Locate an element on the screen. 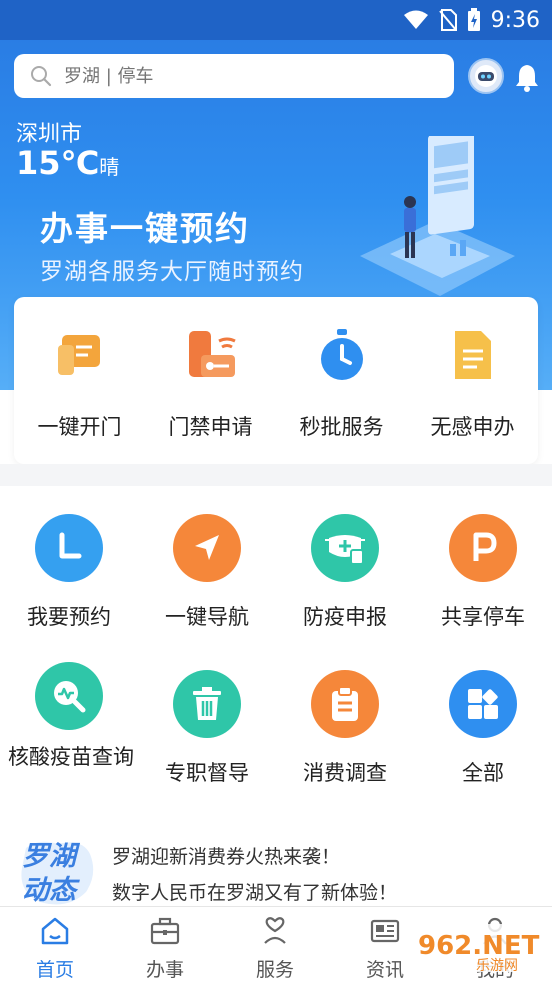 This screenshot has width=552, height=981. service-consumer-survey: 消费调查 is located at coordinates (345, 728).